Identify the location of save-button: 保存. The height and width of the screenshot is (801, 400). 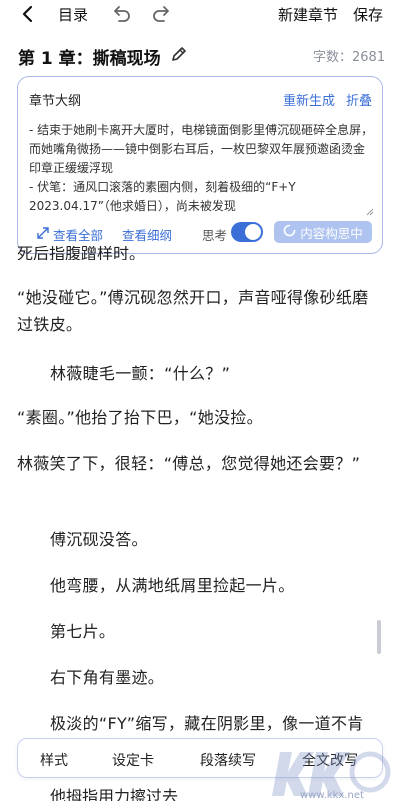
(368, 14).